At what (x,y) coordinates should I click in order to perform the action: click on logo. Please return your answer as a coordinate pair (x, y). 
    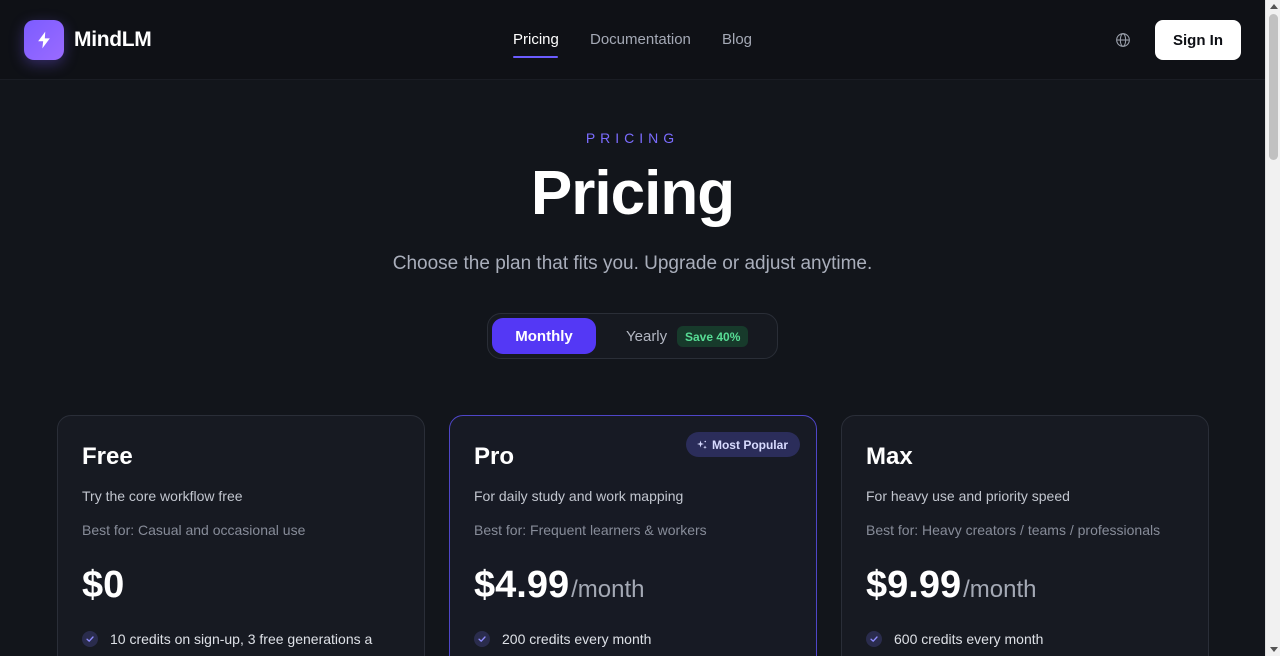
    Looking at the image, I should click on (44, 40).